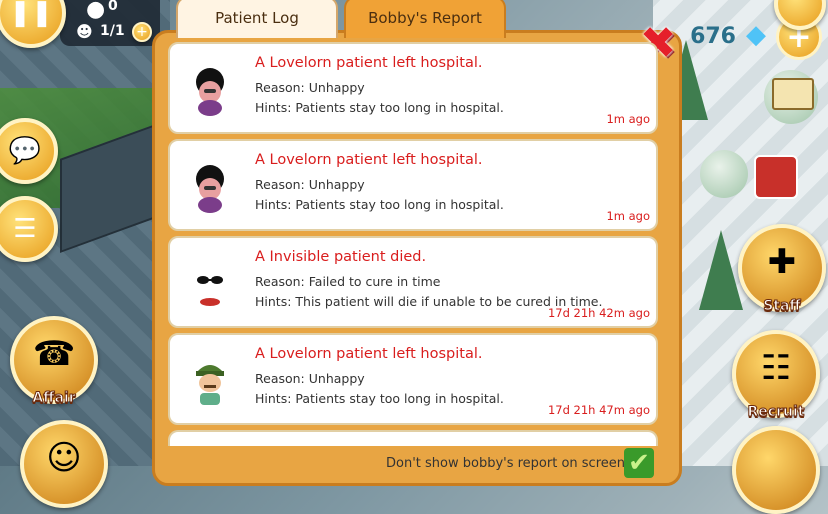  What do you see at coordinates (505, 463) in the screenshot?
I see `dont-show-report-label: Don't show bobby's report on screen` at bounding box center [505, 463].